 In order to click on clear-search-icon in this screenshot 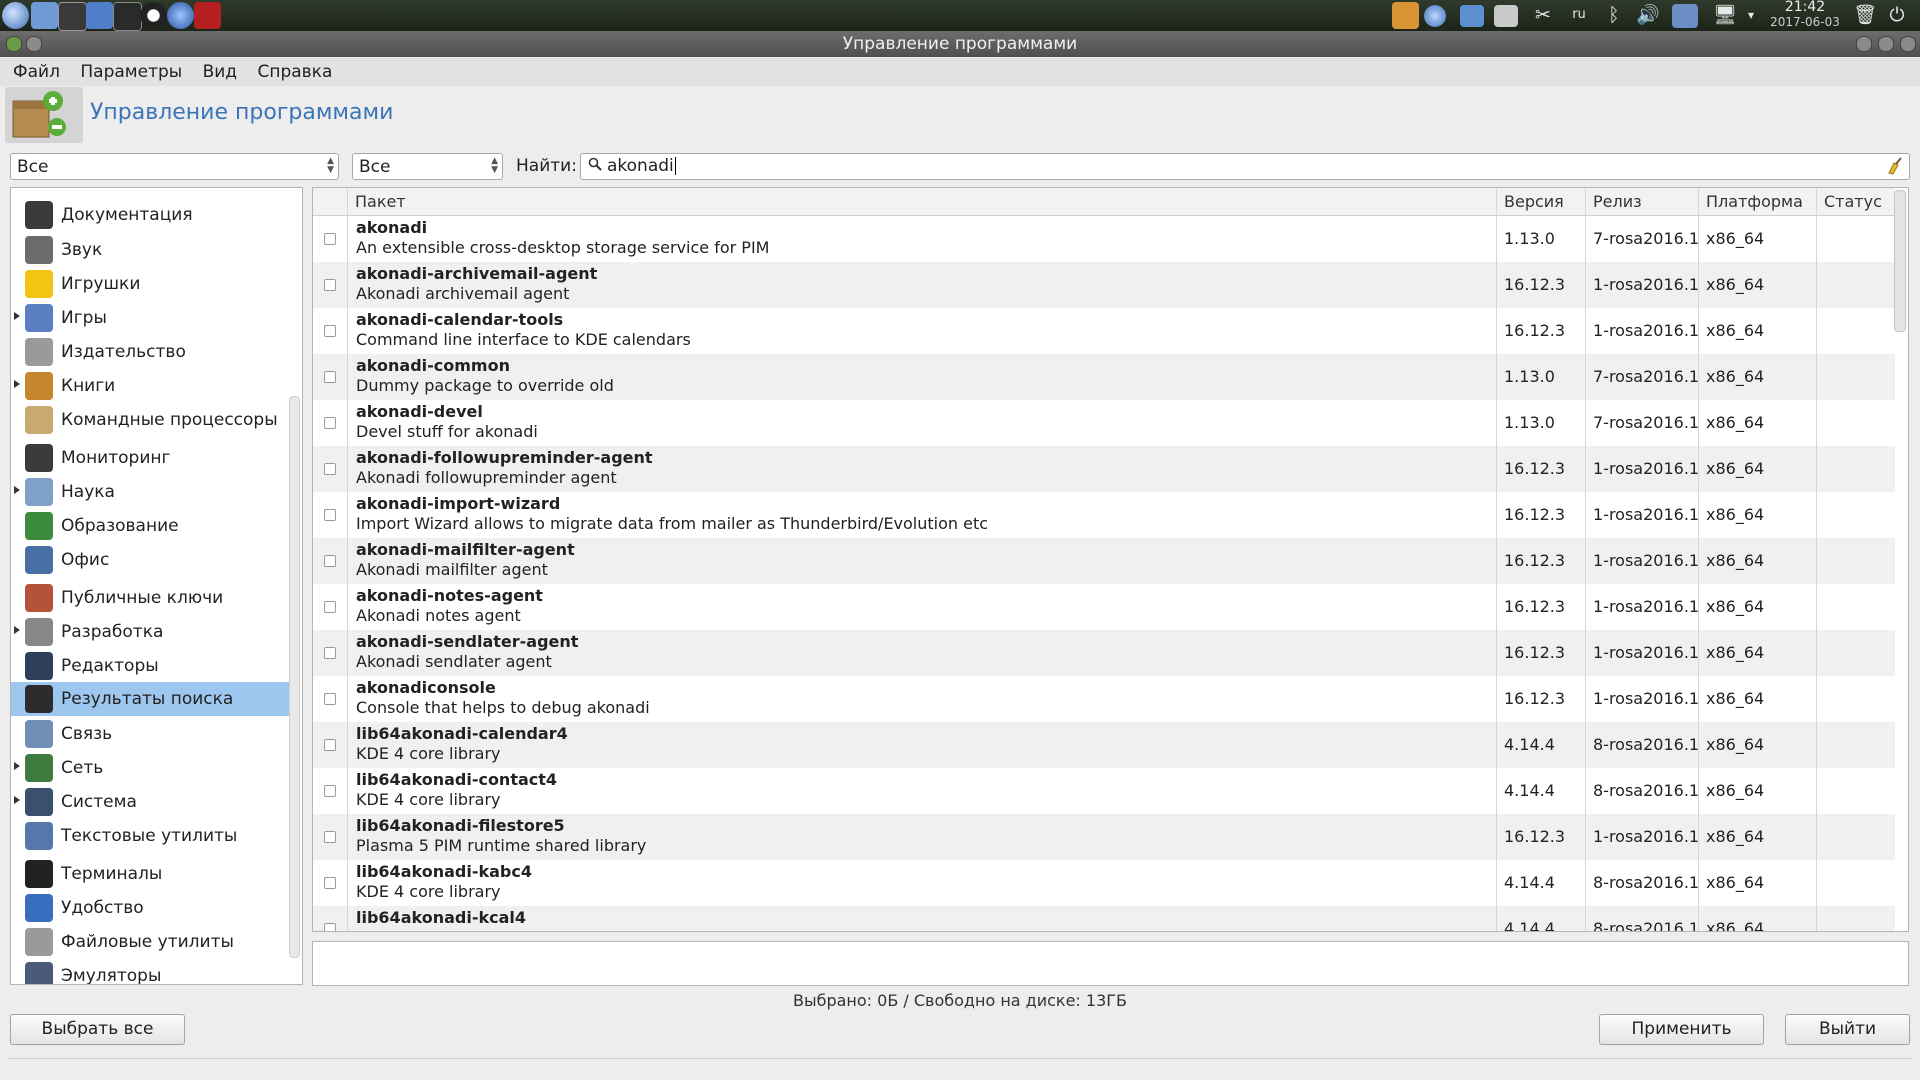, I will do `click(1894, 166)`.